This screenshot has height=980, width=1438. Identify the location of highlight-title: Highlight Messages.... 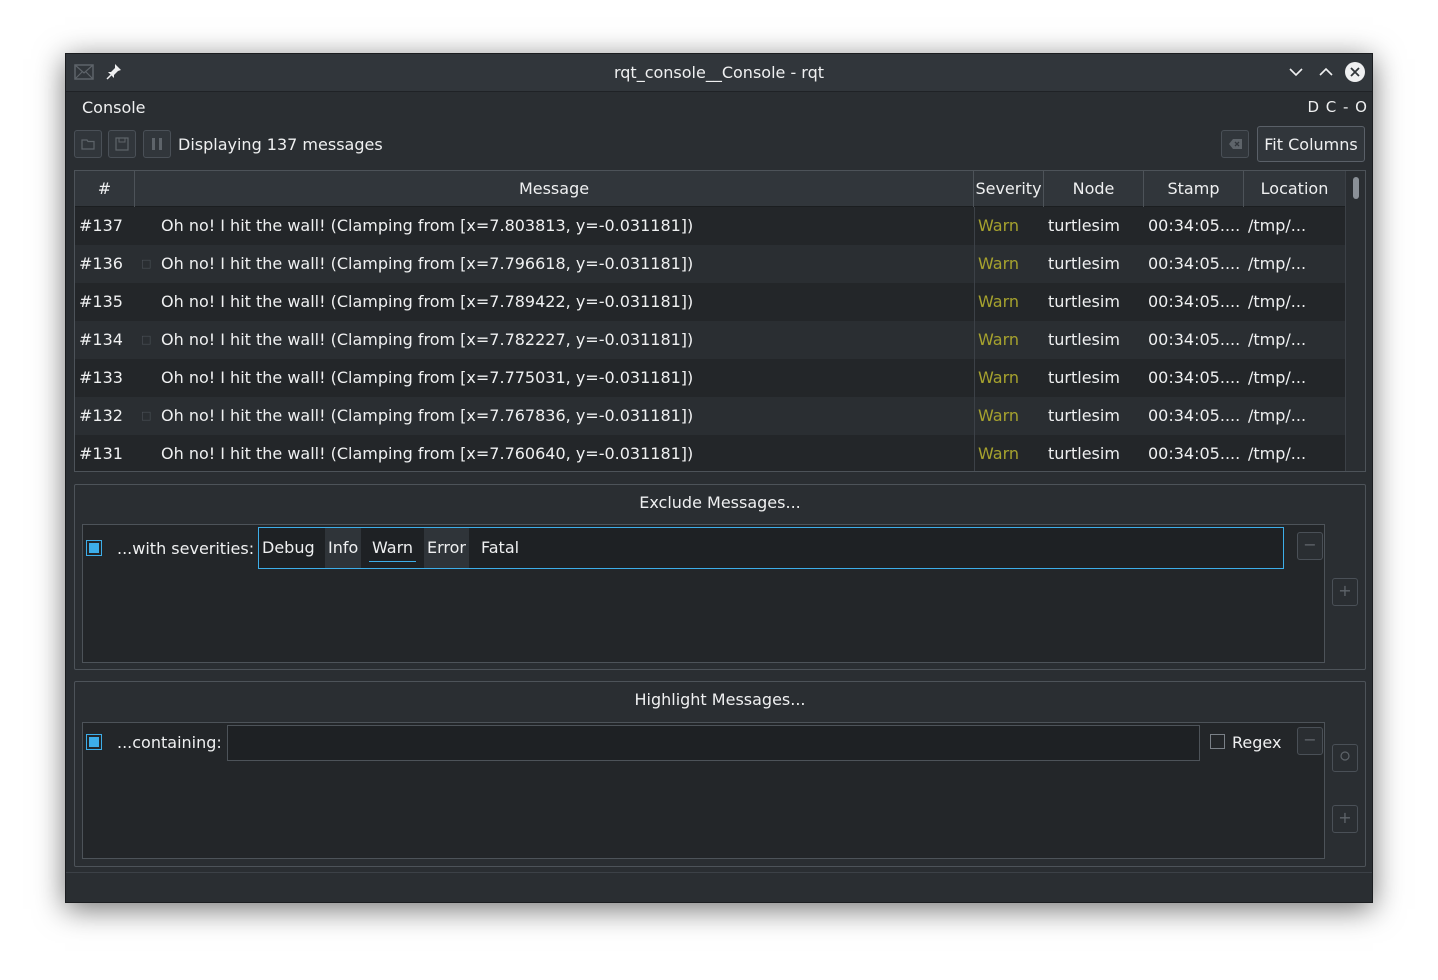
(720, 699).